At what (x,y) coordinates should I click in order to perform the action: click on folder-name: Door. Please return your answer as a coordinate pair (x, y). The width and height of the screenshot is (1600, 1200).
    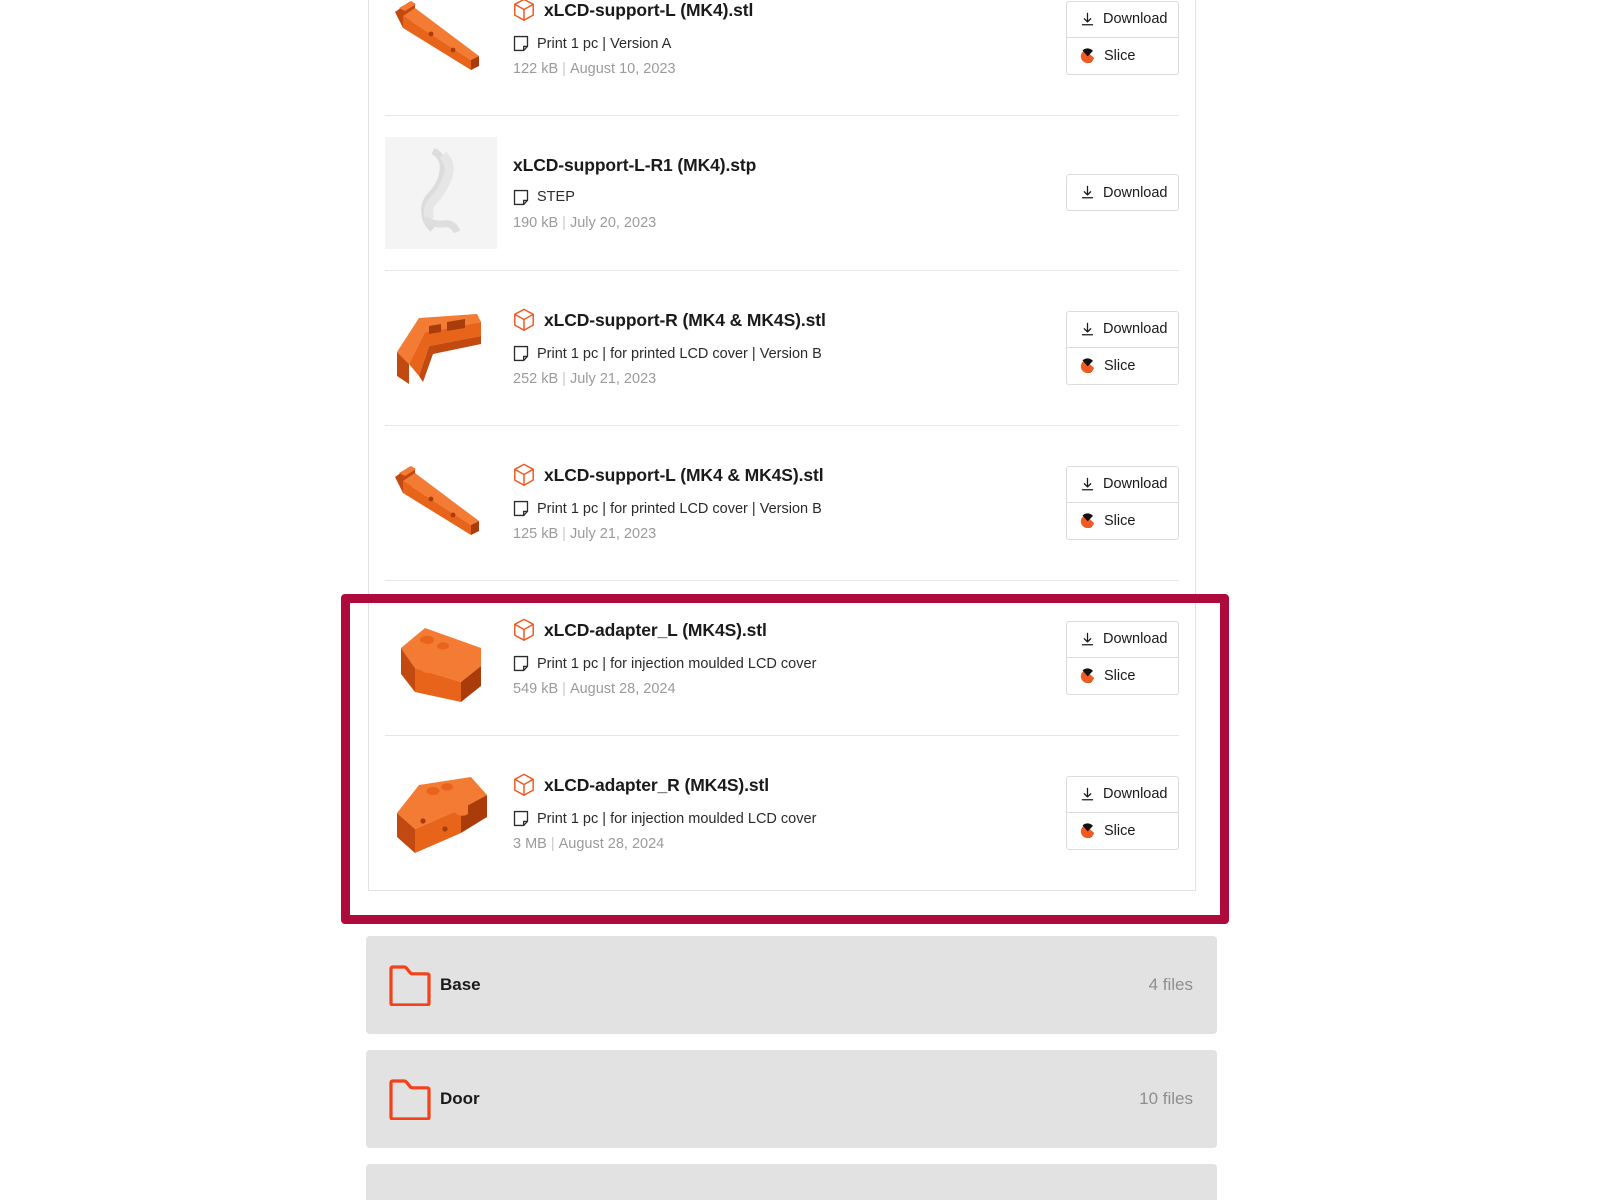
    Looking at the image, I should click on (460, 1098).